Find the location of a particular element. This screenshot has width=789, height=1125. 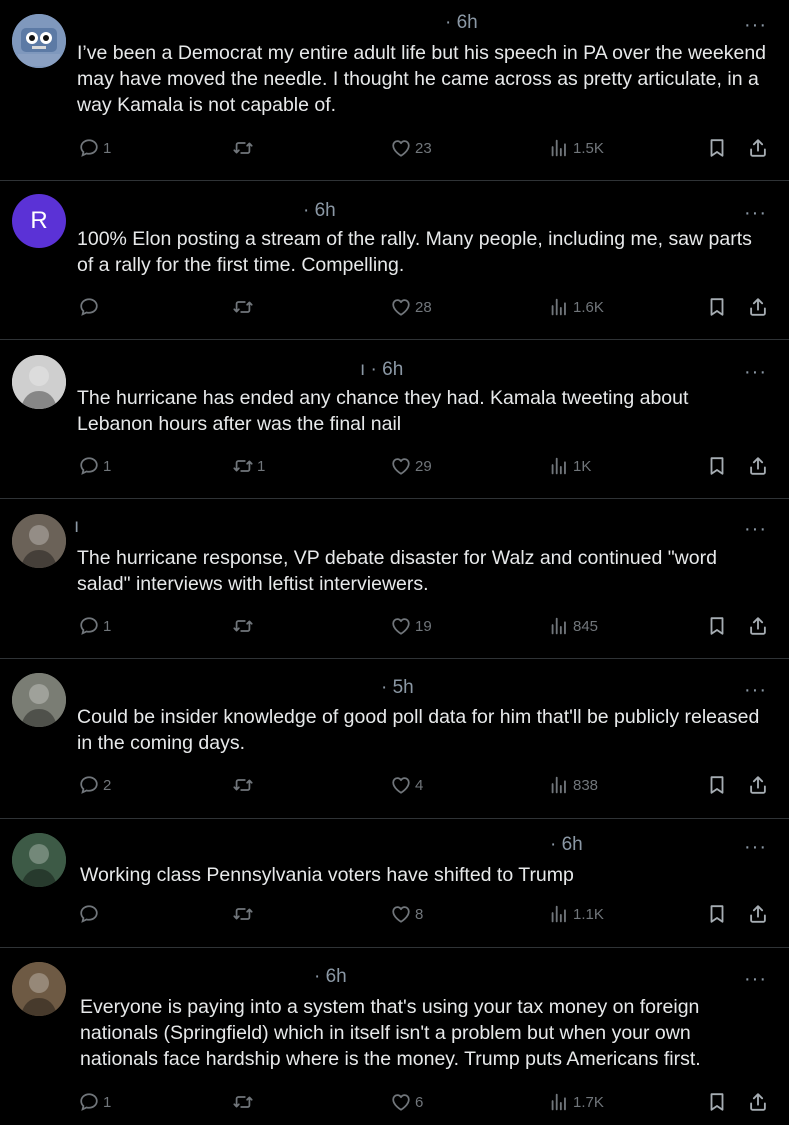

like-count: 23 is located at coordinates (423, 148).